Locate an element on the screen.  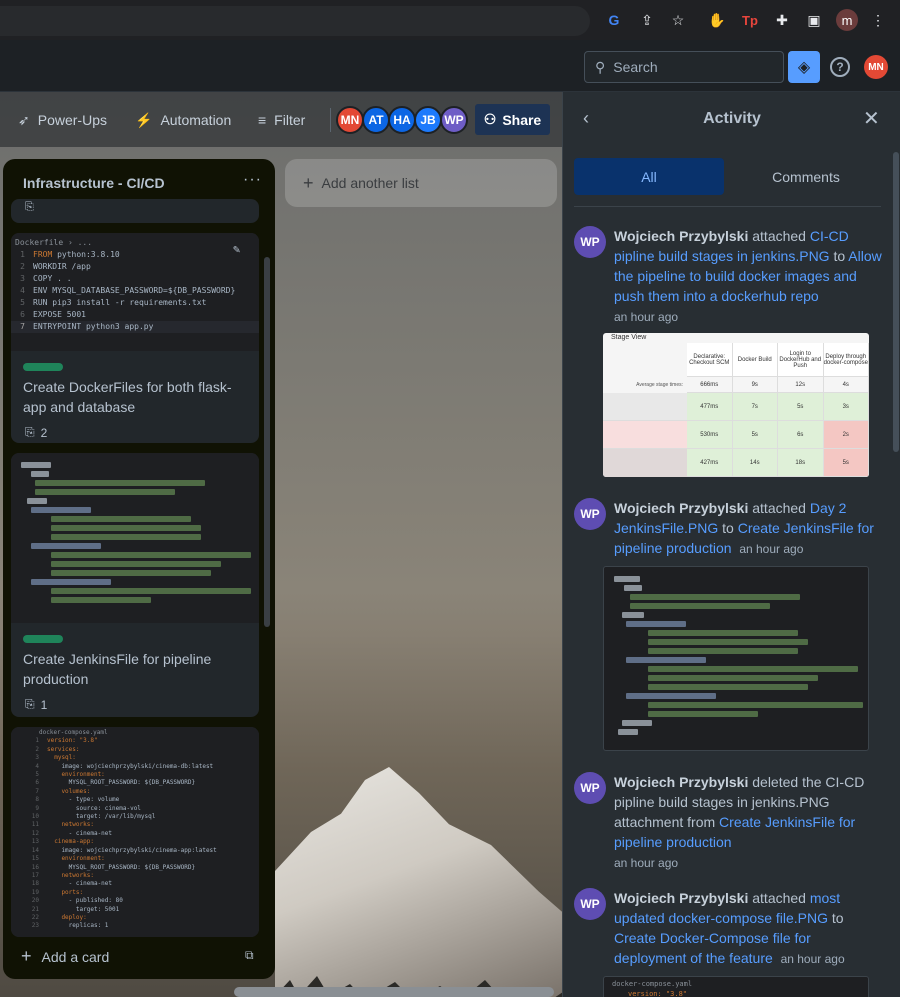
filter-icon: ≡ is located at coordinates (262, 120).